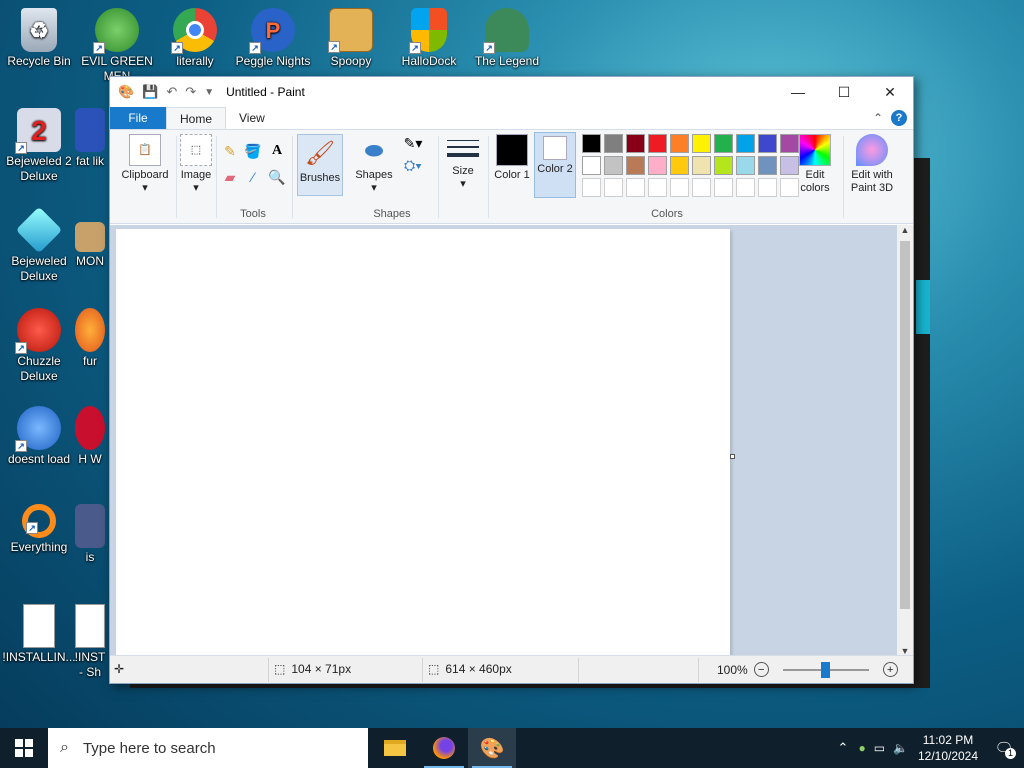 This screenshot has height=768, width=1024. What do you see at coordinates (351, 38) in the screenshot?
I see `desktop-icon-spoopy: ↗ Spoopy` at bounding box center [351, 38].